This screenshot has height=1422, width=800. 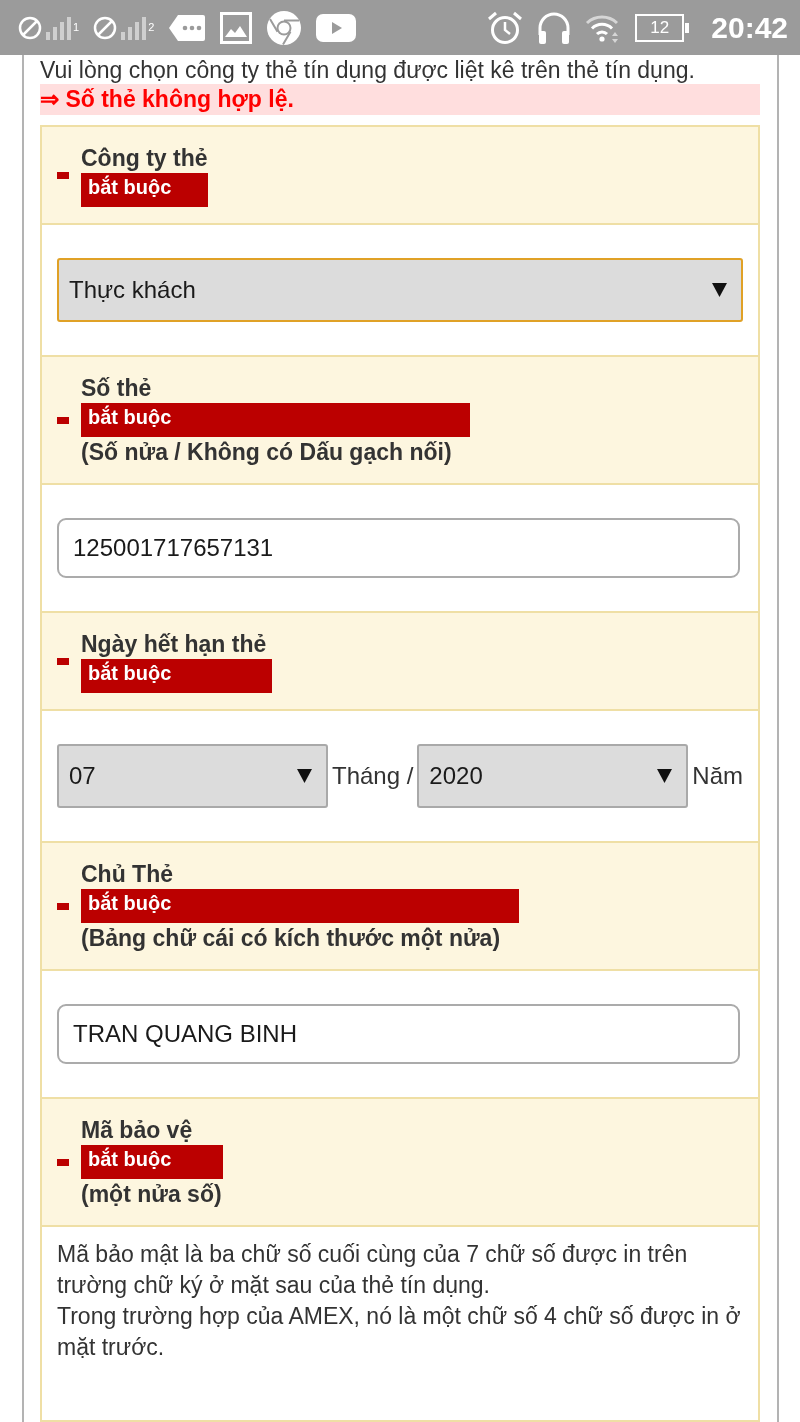 I want to click on field-label: Ngày hết hạn thẻ, so click(x=174, y=644).